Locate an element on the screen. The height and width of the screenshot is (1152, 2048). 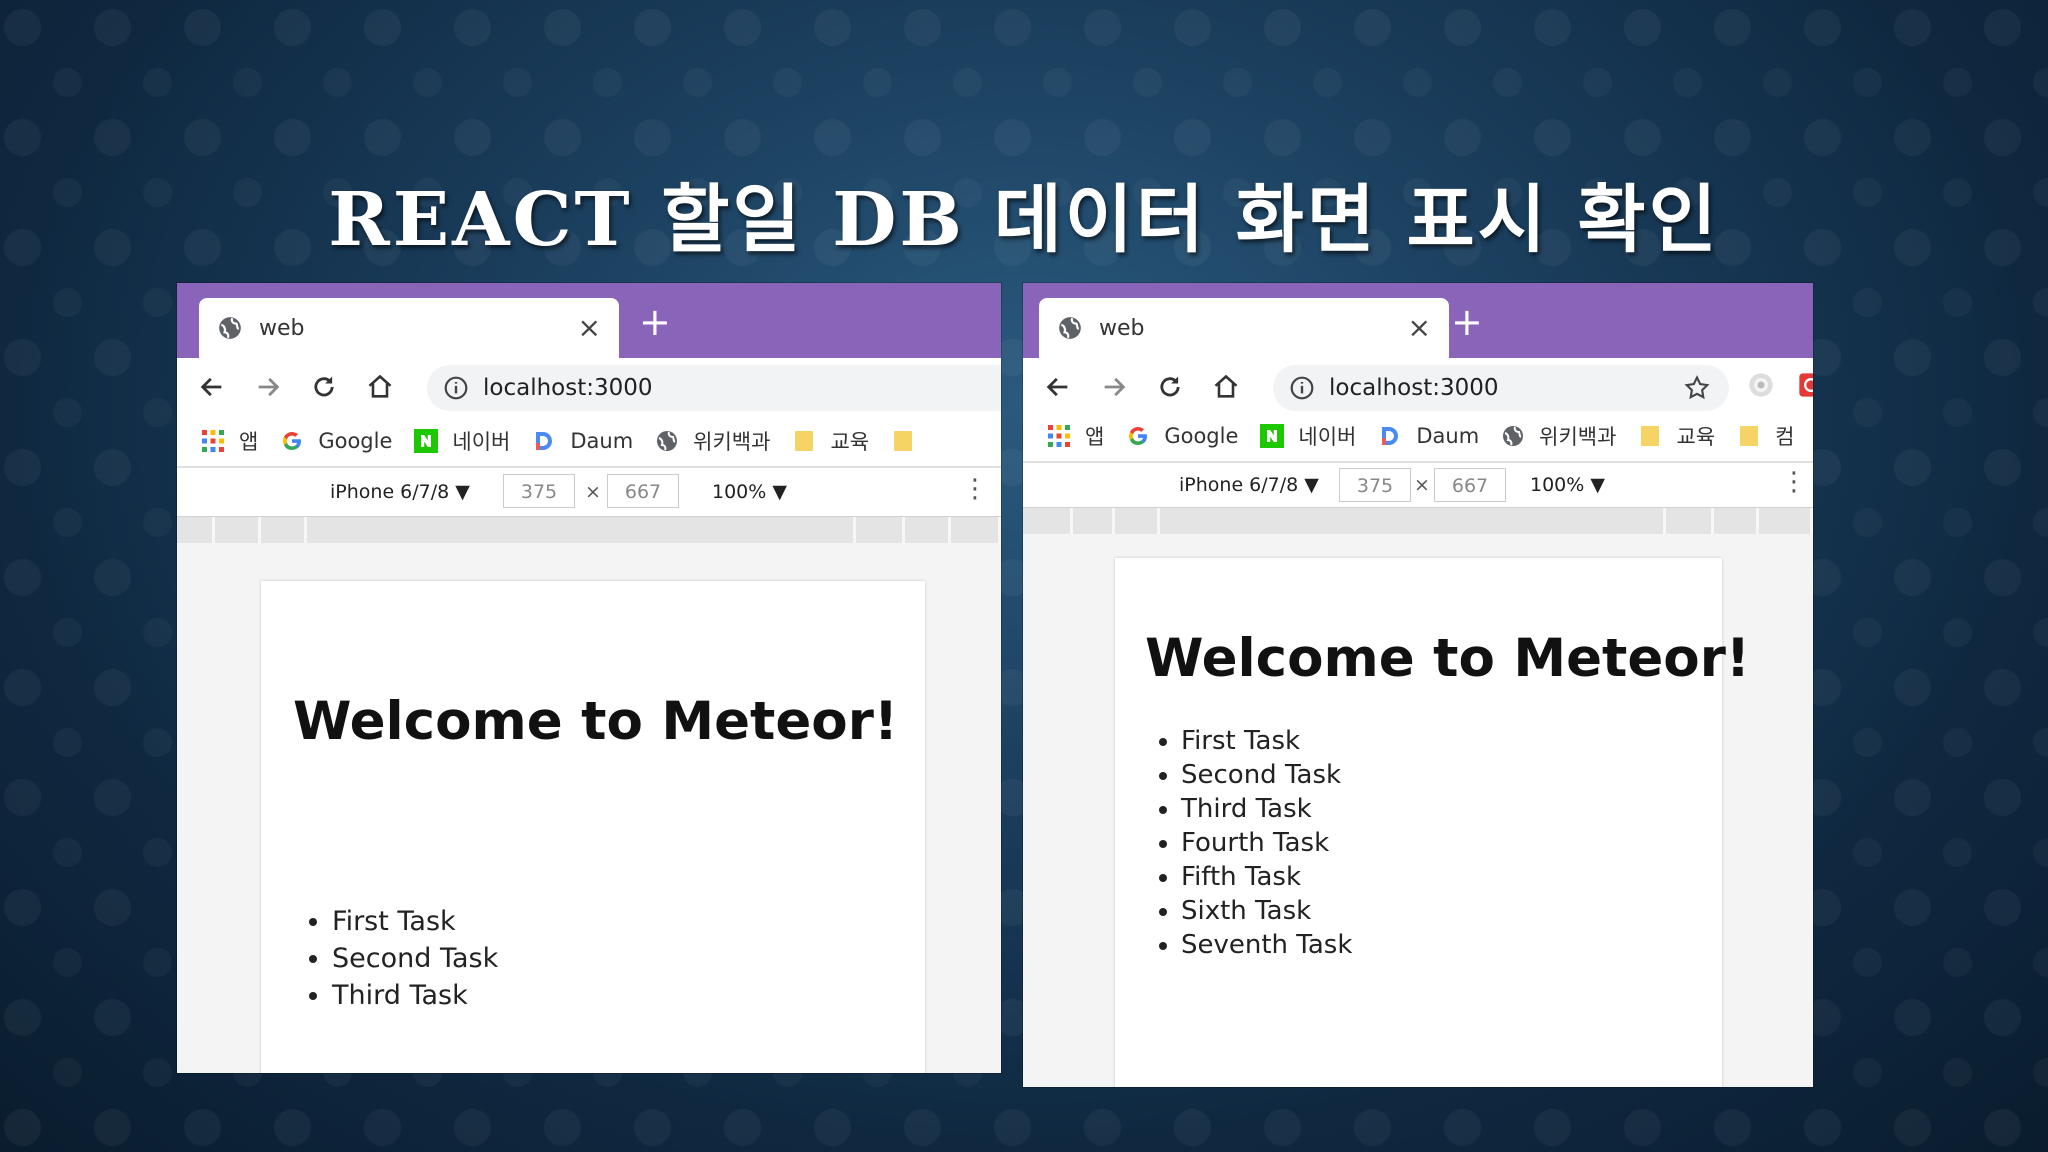
task-item: Sixth Task is located at coordinates (1266, 911).